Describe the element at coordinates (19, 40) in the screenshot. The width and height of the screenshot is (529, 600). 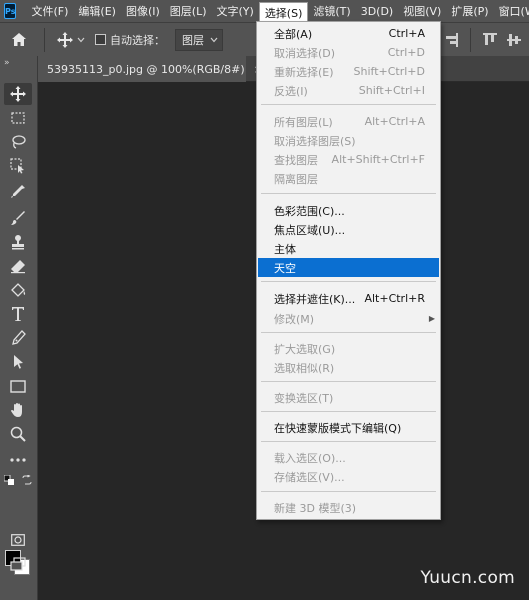
I see `home-button` at that location.